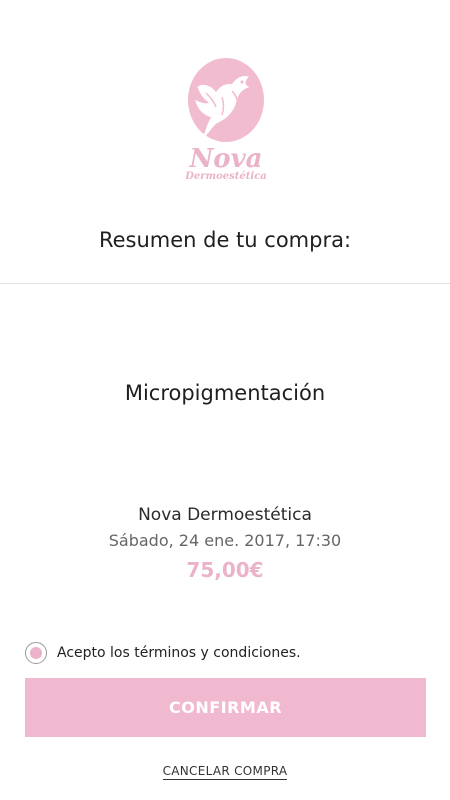  Describe the element at coordinates (179, 653) in the screenshot. I see `terms-label: Acepto los términos y condiciones.` at that location.